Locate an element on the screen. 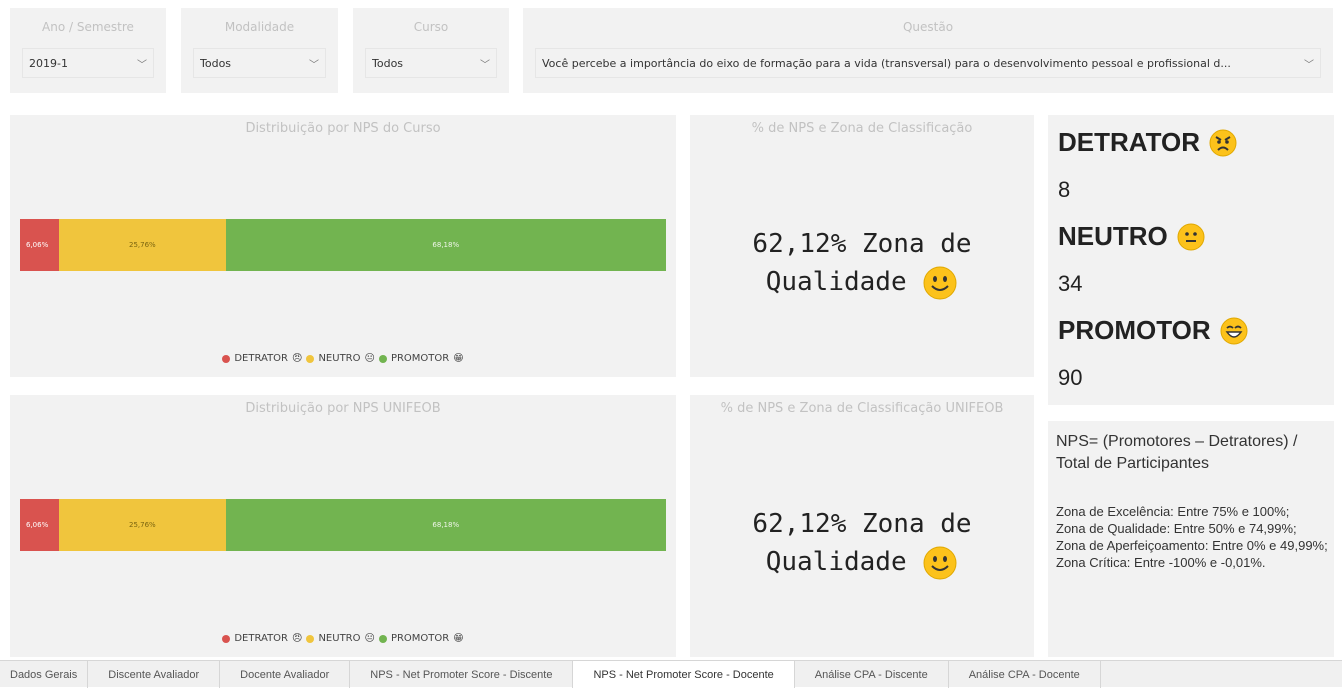  zone-excelencia: Zona de Excelência: Entre 75% e 100%; is located at coordinates (1173, 511).